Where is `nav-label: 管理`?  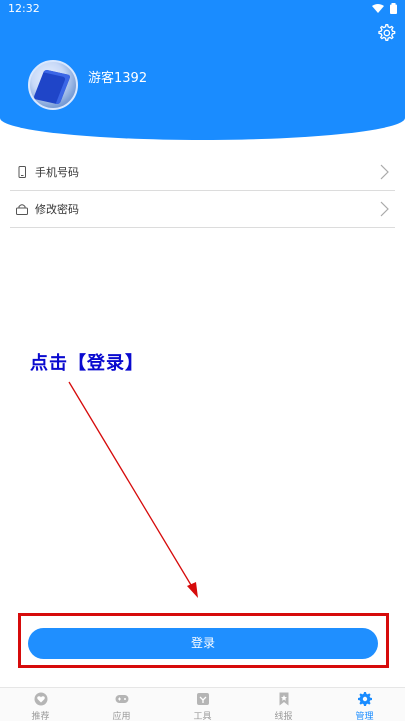 nav-label: 管理 is located at coordinates (364, 717).